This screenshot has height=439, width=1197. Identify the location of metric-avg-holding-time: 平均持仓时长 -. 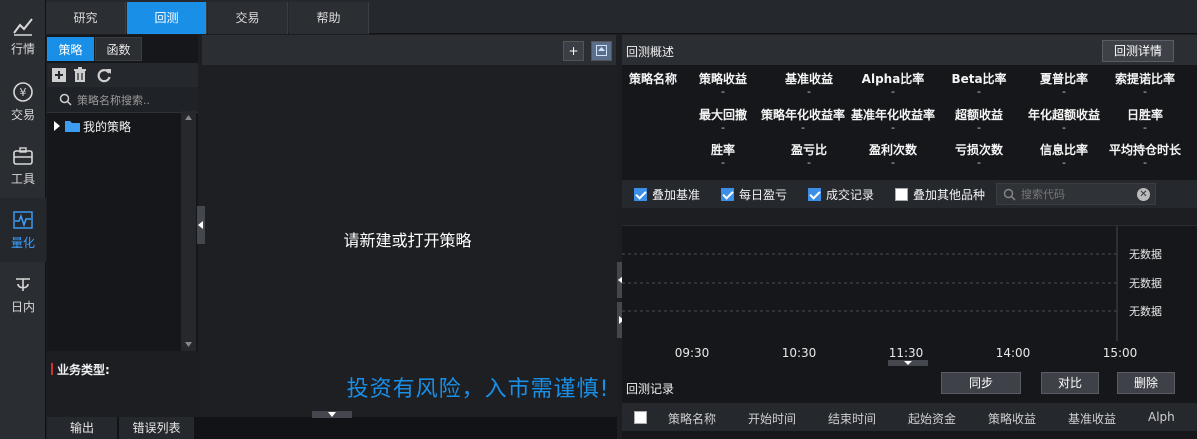
(1144, 156).